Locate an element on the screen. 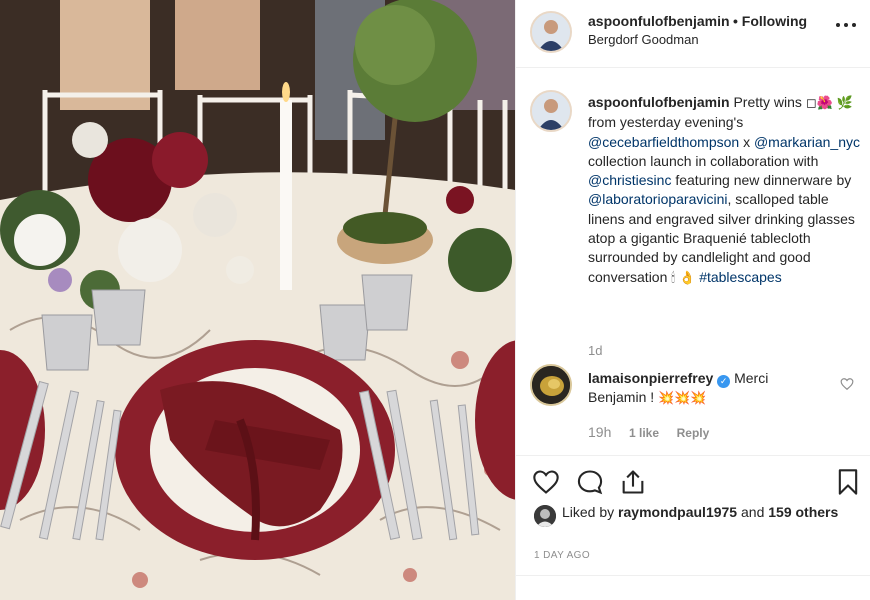 This screenshot has width=870, height=600. caption-time: 1d is located at coordinates (595, 350).